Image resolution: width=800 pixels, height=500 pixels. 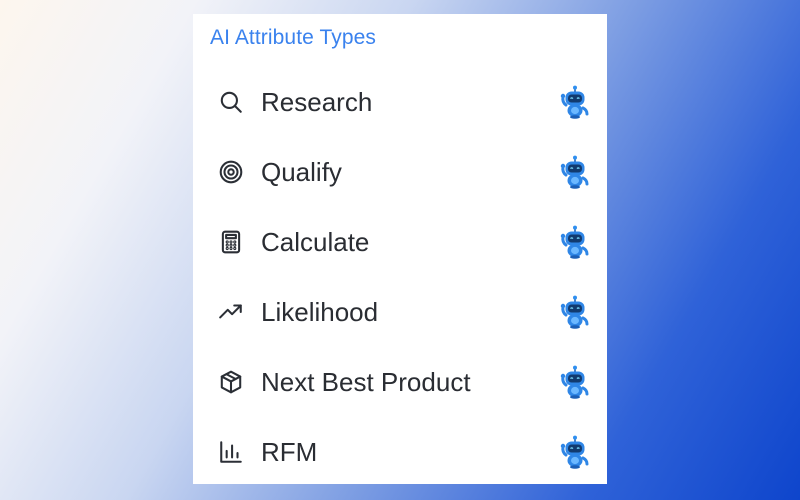 I want to click on bar-chart-icon, so click(x=231, y=452).